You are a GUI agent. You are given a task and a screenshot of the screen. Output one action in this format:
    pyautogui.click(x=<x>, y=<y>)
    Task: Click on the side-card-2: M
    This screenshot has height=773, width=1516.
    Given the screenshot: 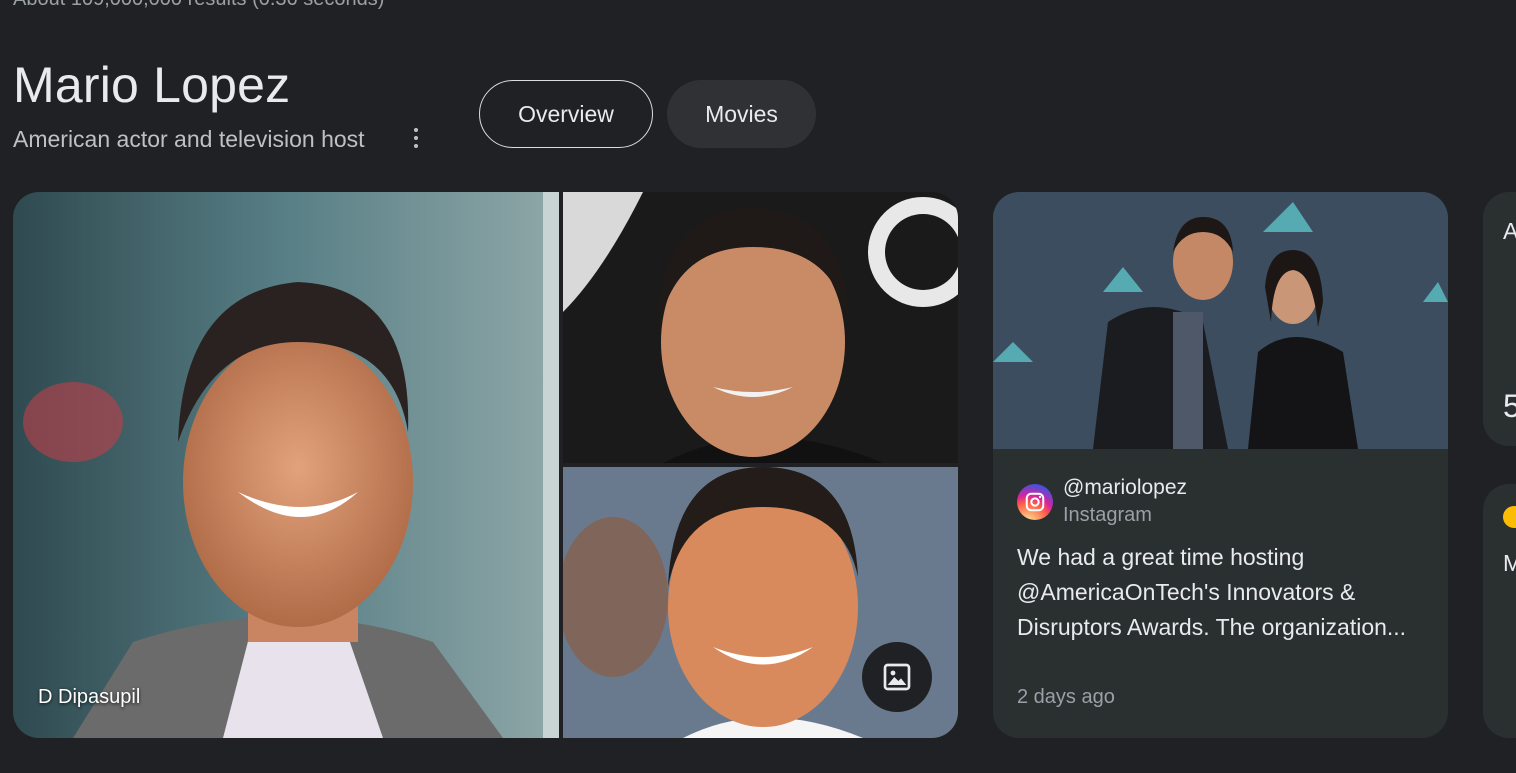 What is the action you would take?
    pyautogui.click(x=1499, y=611)
    